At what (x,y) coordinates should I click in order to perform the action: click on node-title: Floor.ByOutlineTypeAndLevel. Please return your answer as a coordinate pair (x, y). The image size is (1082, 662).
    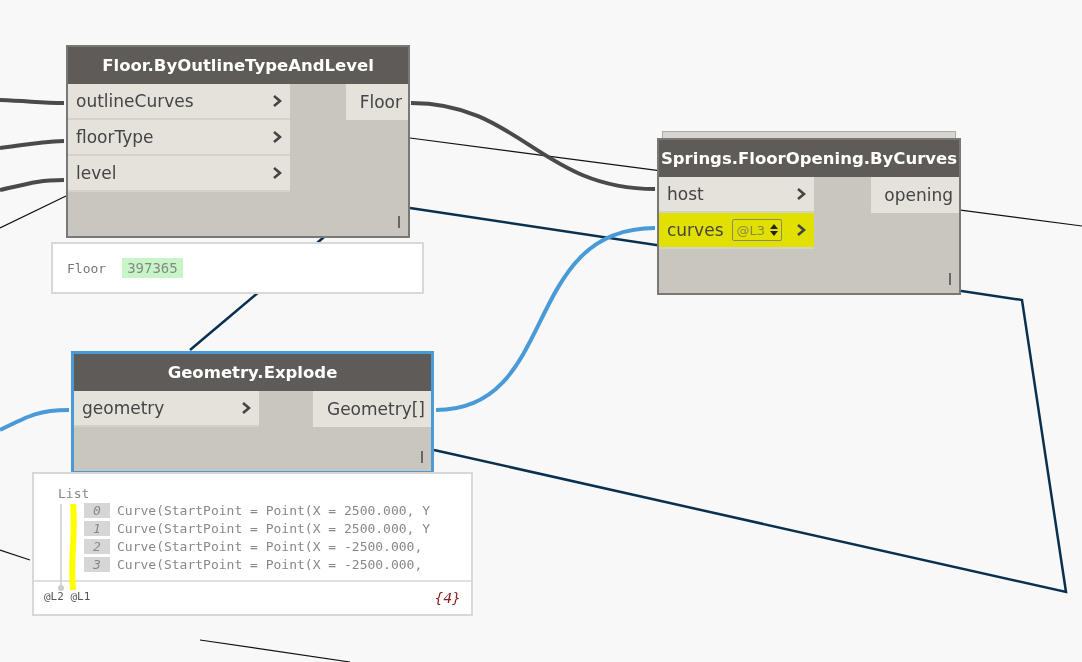
    Looking at the image, I should click on (238, 65).